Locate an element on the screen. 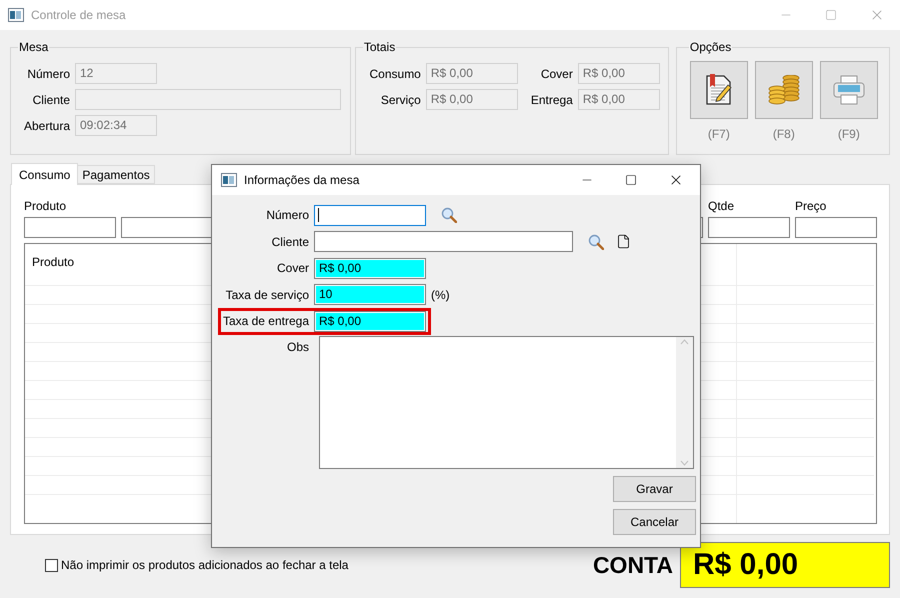 This screenshot has height=598, width=900. window-title: Controle de mesa is located at coordinates (78, 15).